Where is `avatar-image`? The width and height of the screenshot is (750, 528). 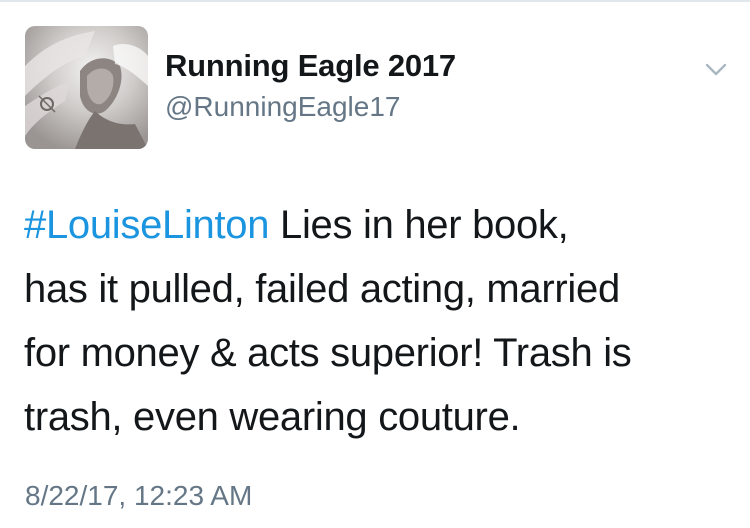
avatar-image is located at coordinates (86, 87).